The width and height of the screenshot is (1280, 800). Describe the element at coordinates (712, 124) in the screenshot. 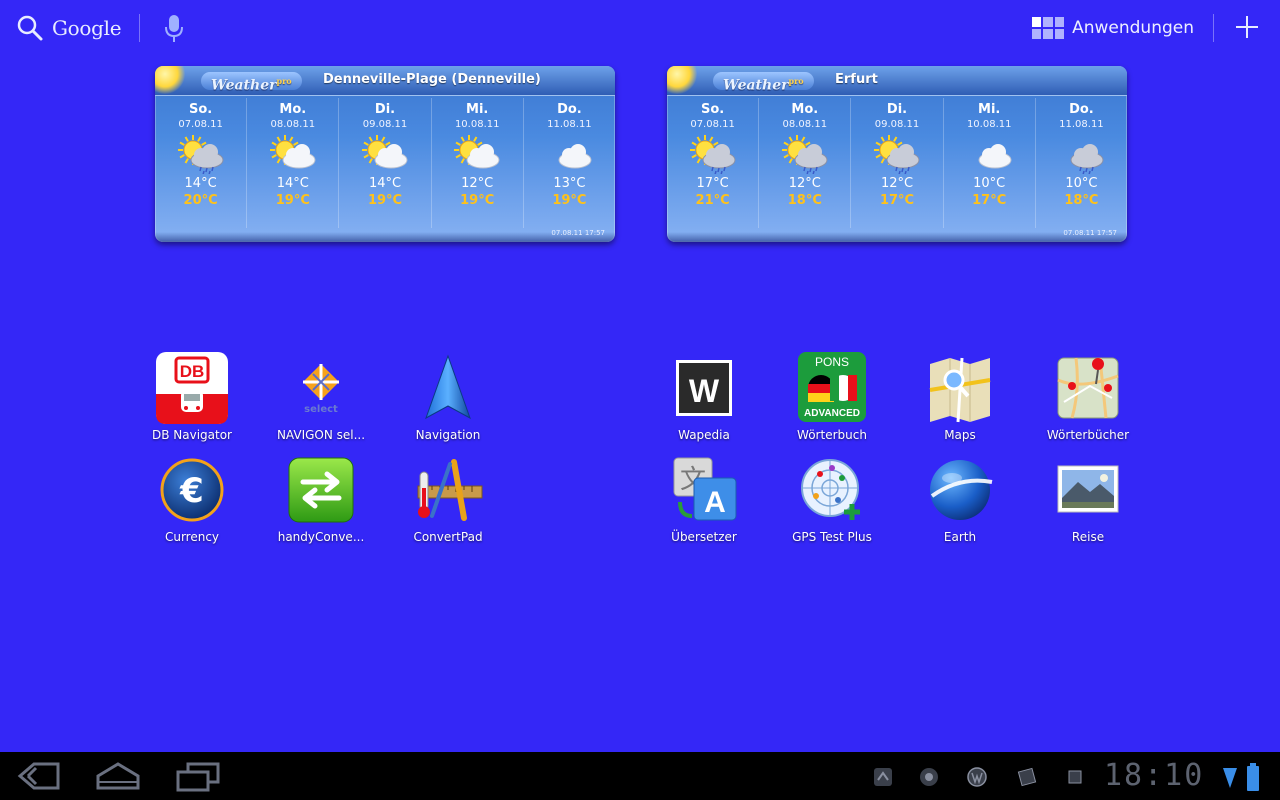

I see `day-date: 07.08.11` at that location.